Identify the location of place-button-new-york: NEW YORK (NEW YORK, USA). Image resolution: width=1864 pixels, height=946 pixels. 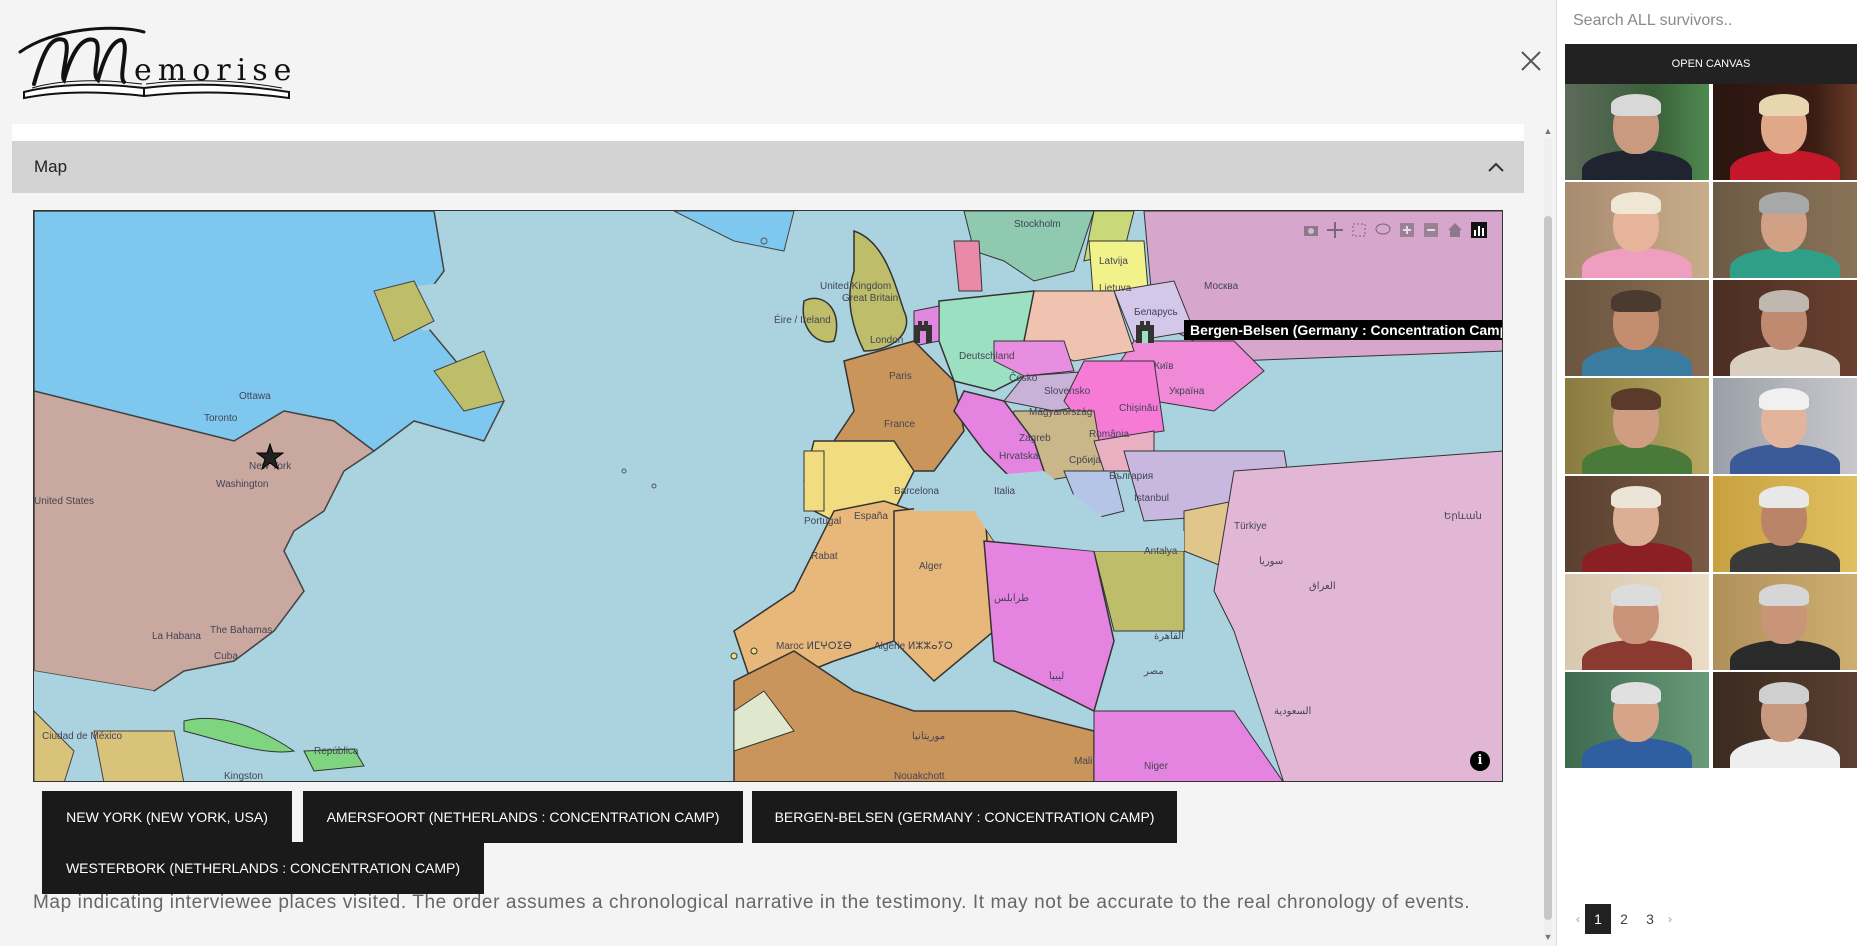
(167, 817).